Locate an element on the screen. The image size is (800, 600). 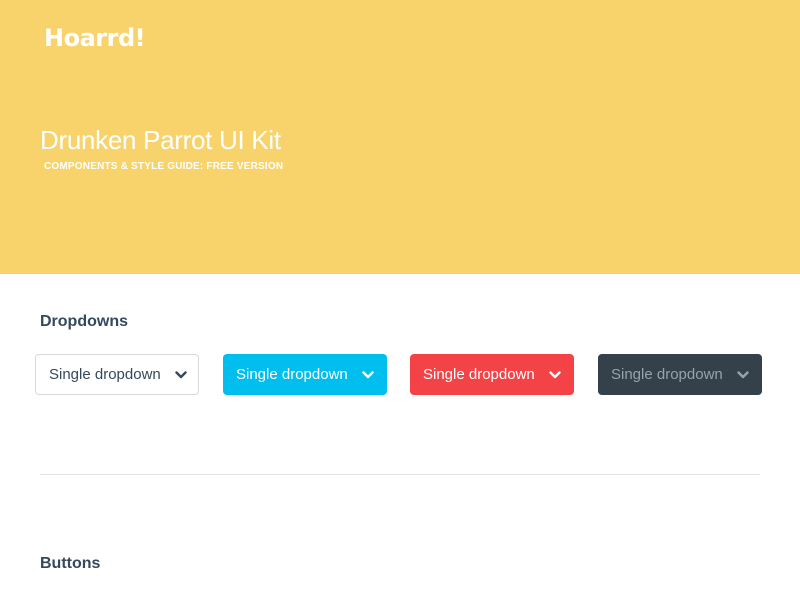
dropdown-white: Single dropdown is located at coordinates (117, 374).